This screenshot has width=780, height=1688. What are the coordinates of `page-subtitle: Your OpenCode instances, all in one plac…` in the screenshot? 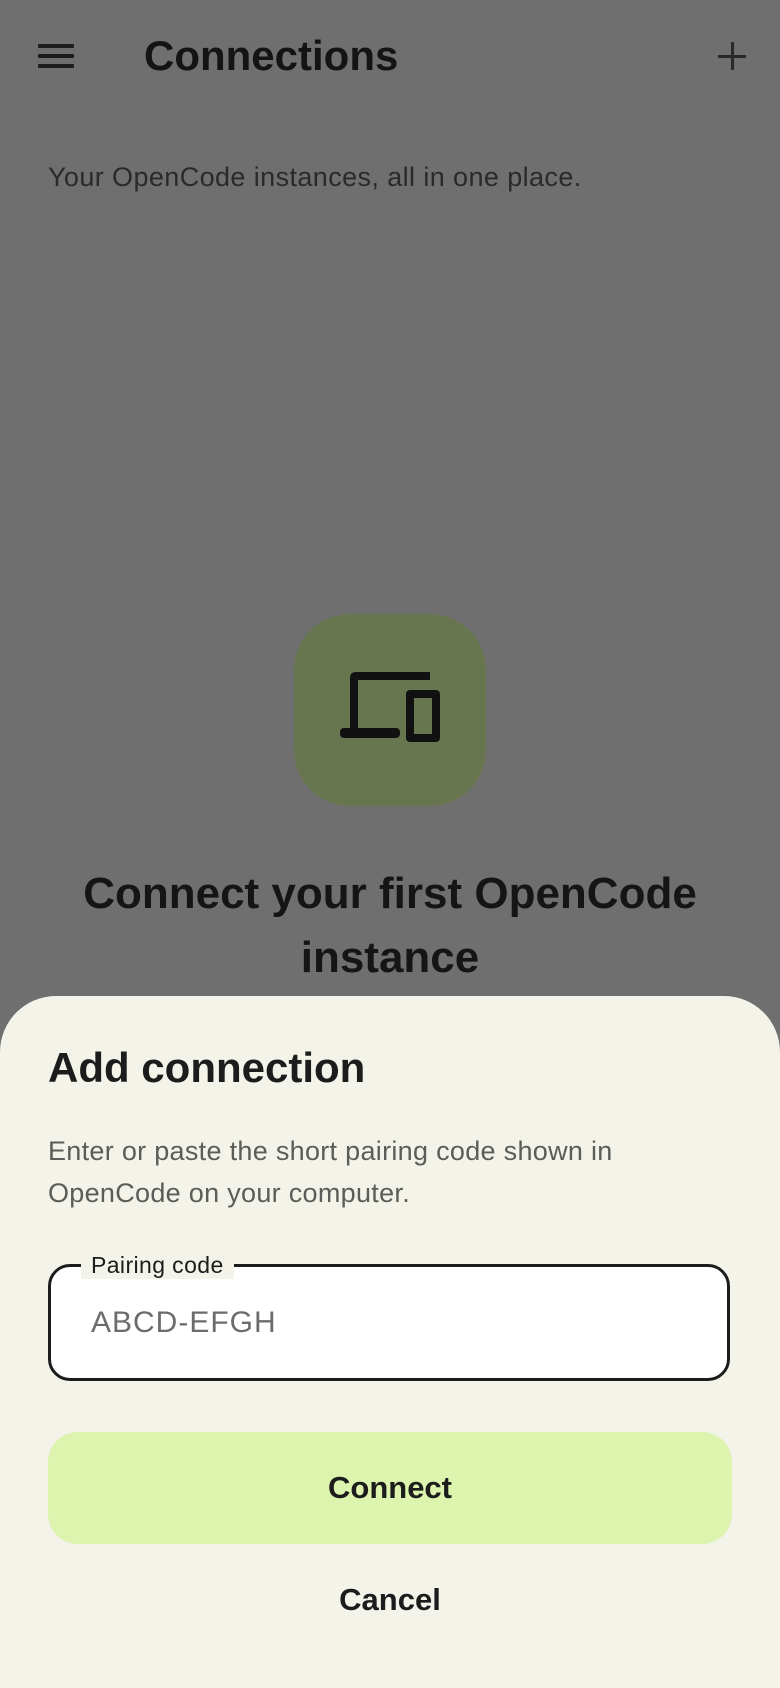 It's located at (315, 177).